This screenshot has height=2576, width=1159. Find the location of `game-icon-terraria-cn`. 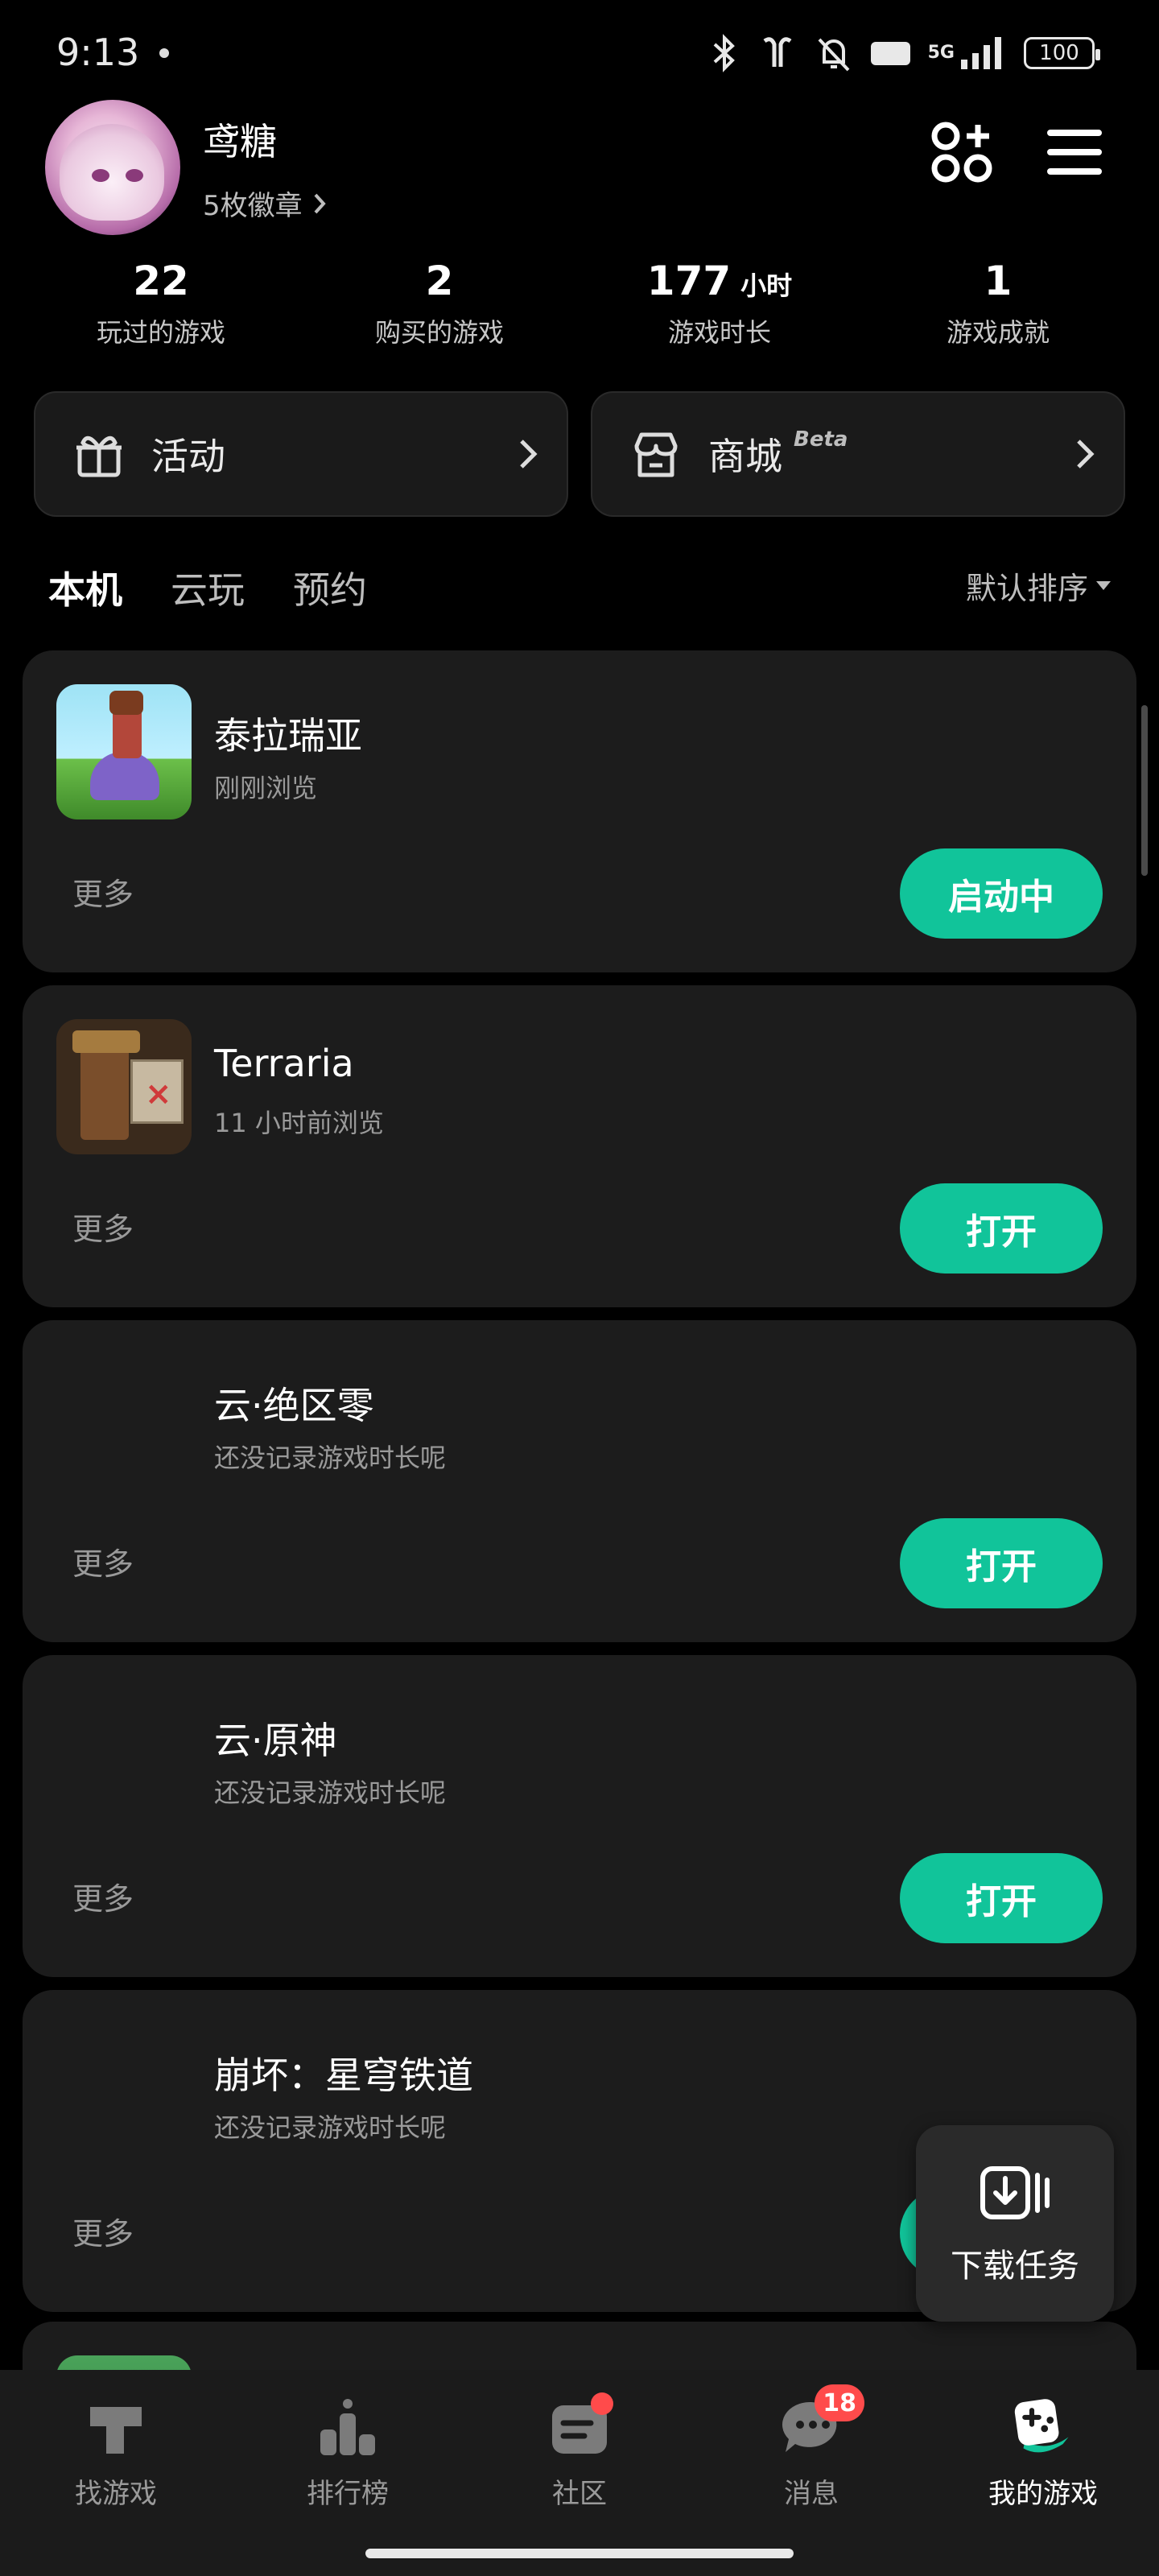

game-icon-terraria-cn is located at coordinates (124, 751).